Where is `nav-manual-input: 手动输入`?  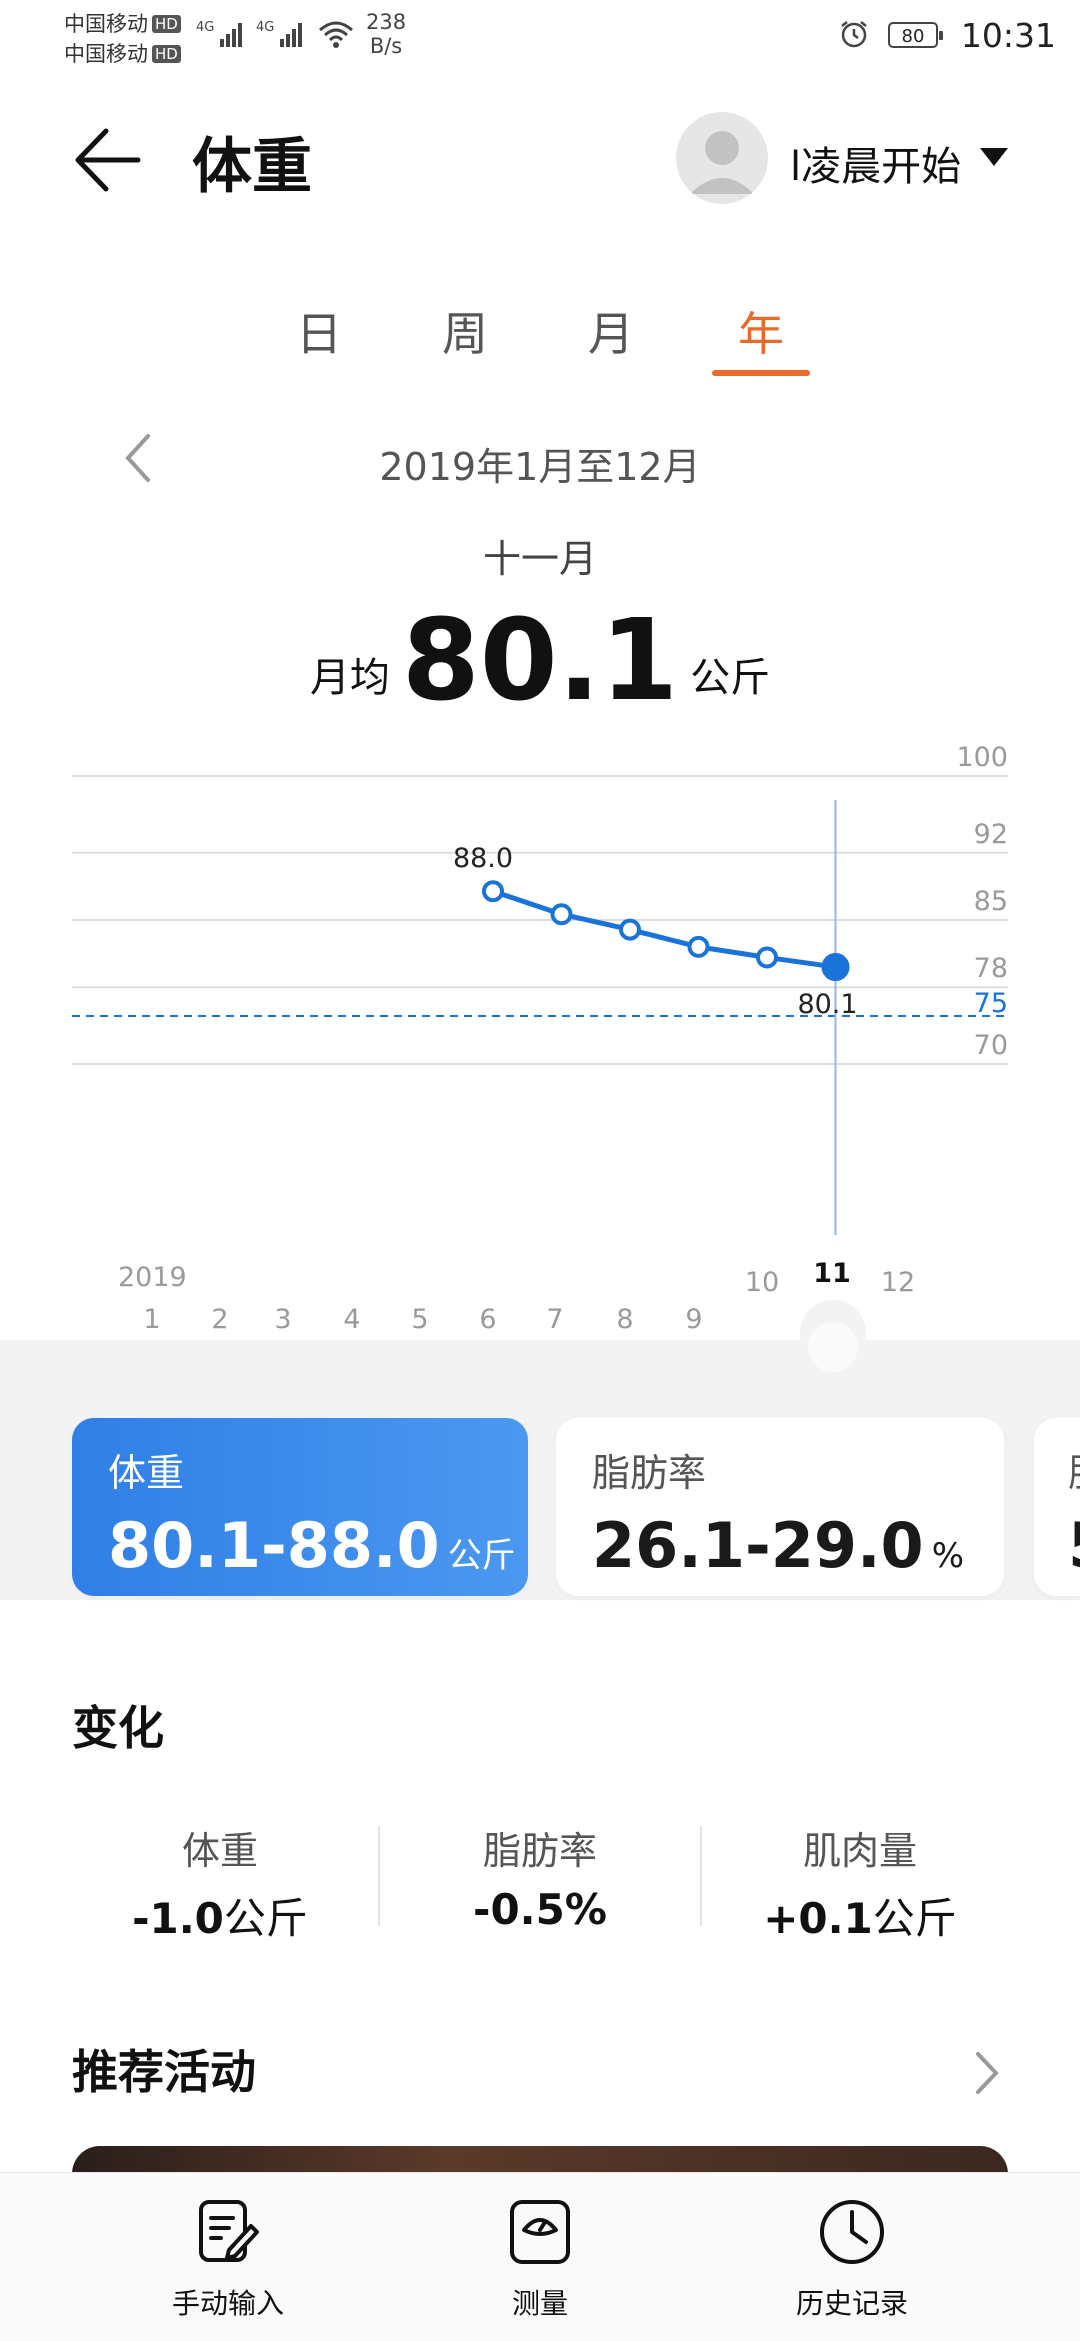 nav-manual-input: 手动输入 is located at coordinates (228, 2259).